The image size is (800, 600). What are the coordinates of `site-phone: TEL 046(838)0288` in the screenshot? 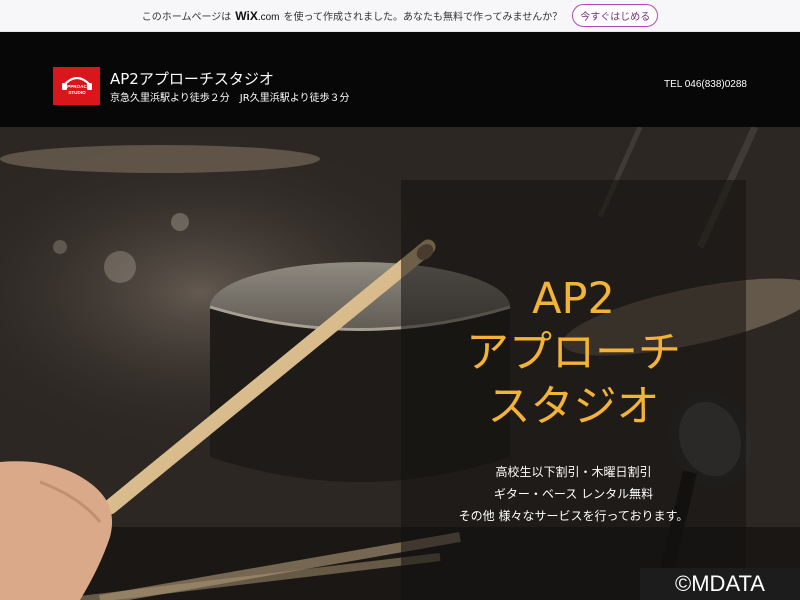 It's located at (705, 84).